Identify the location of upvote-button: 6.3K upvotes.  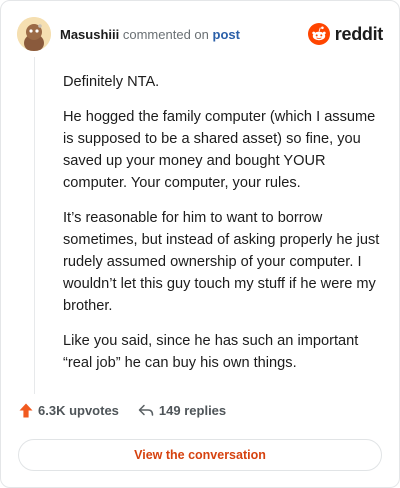
(69, 410).